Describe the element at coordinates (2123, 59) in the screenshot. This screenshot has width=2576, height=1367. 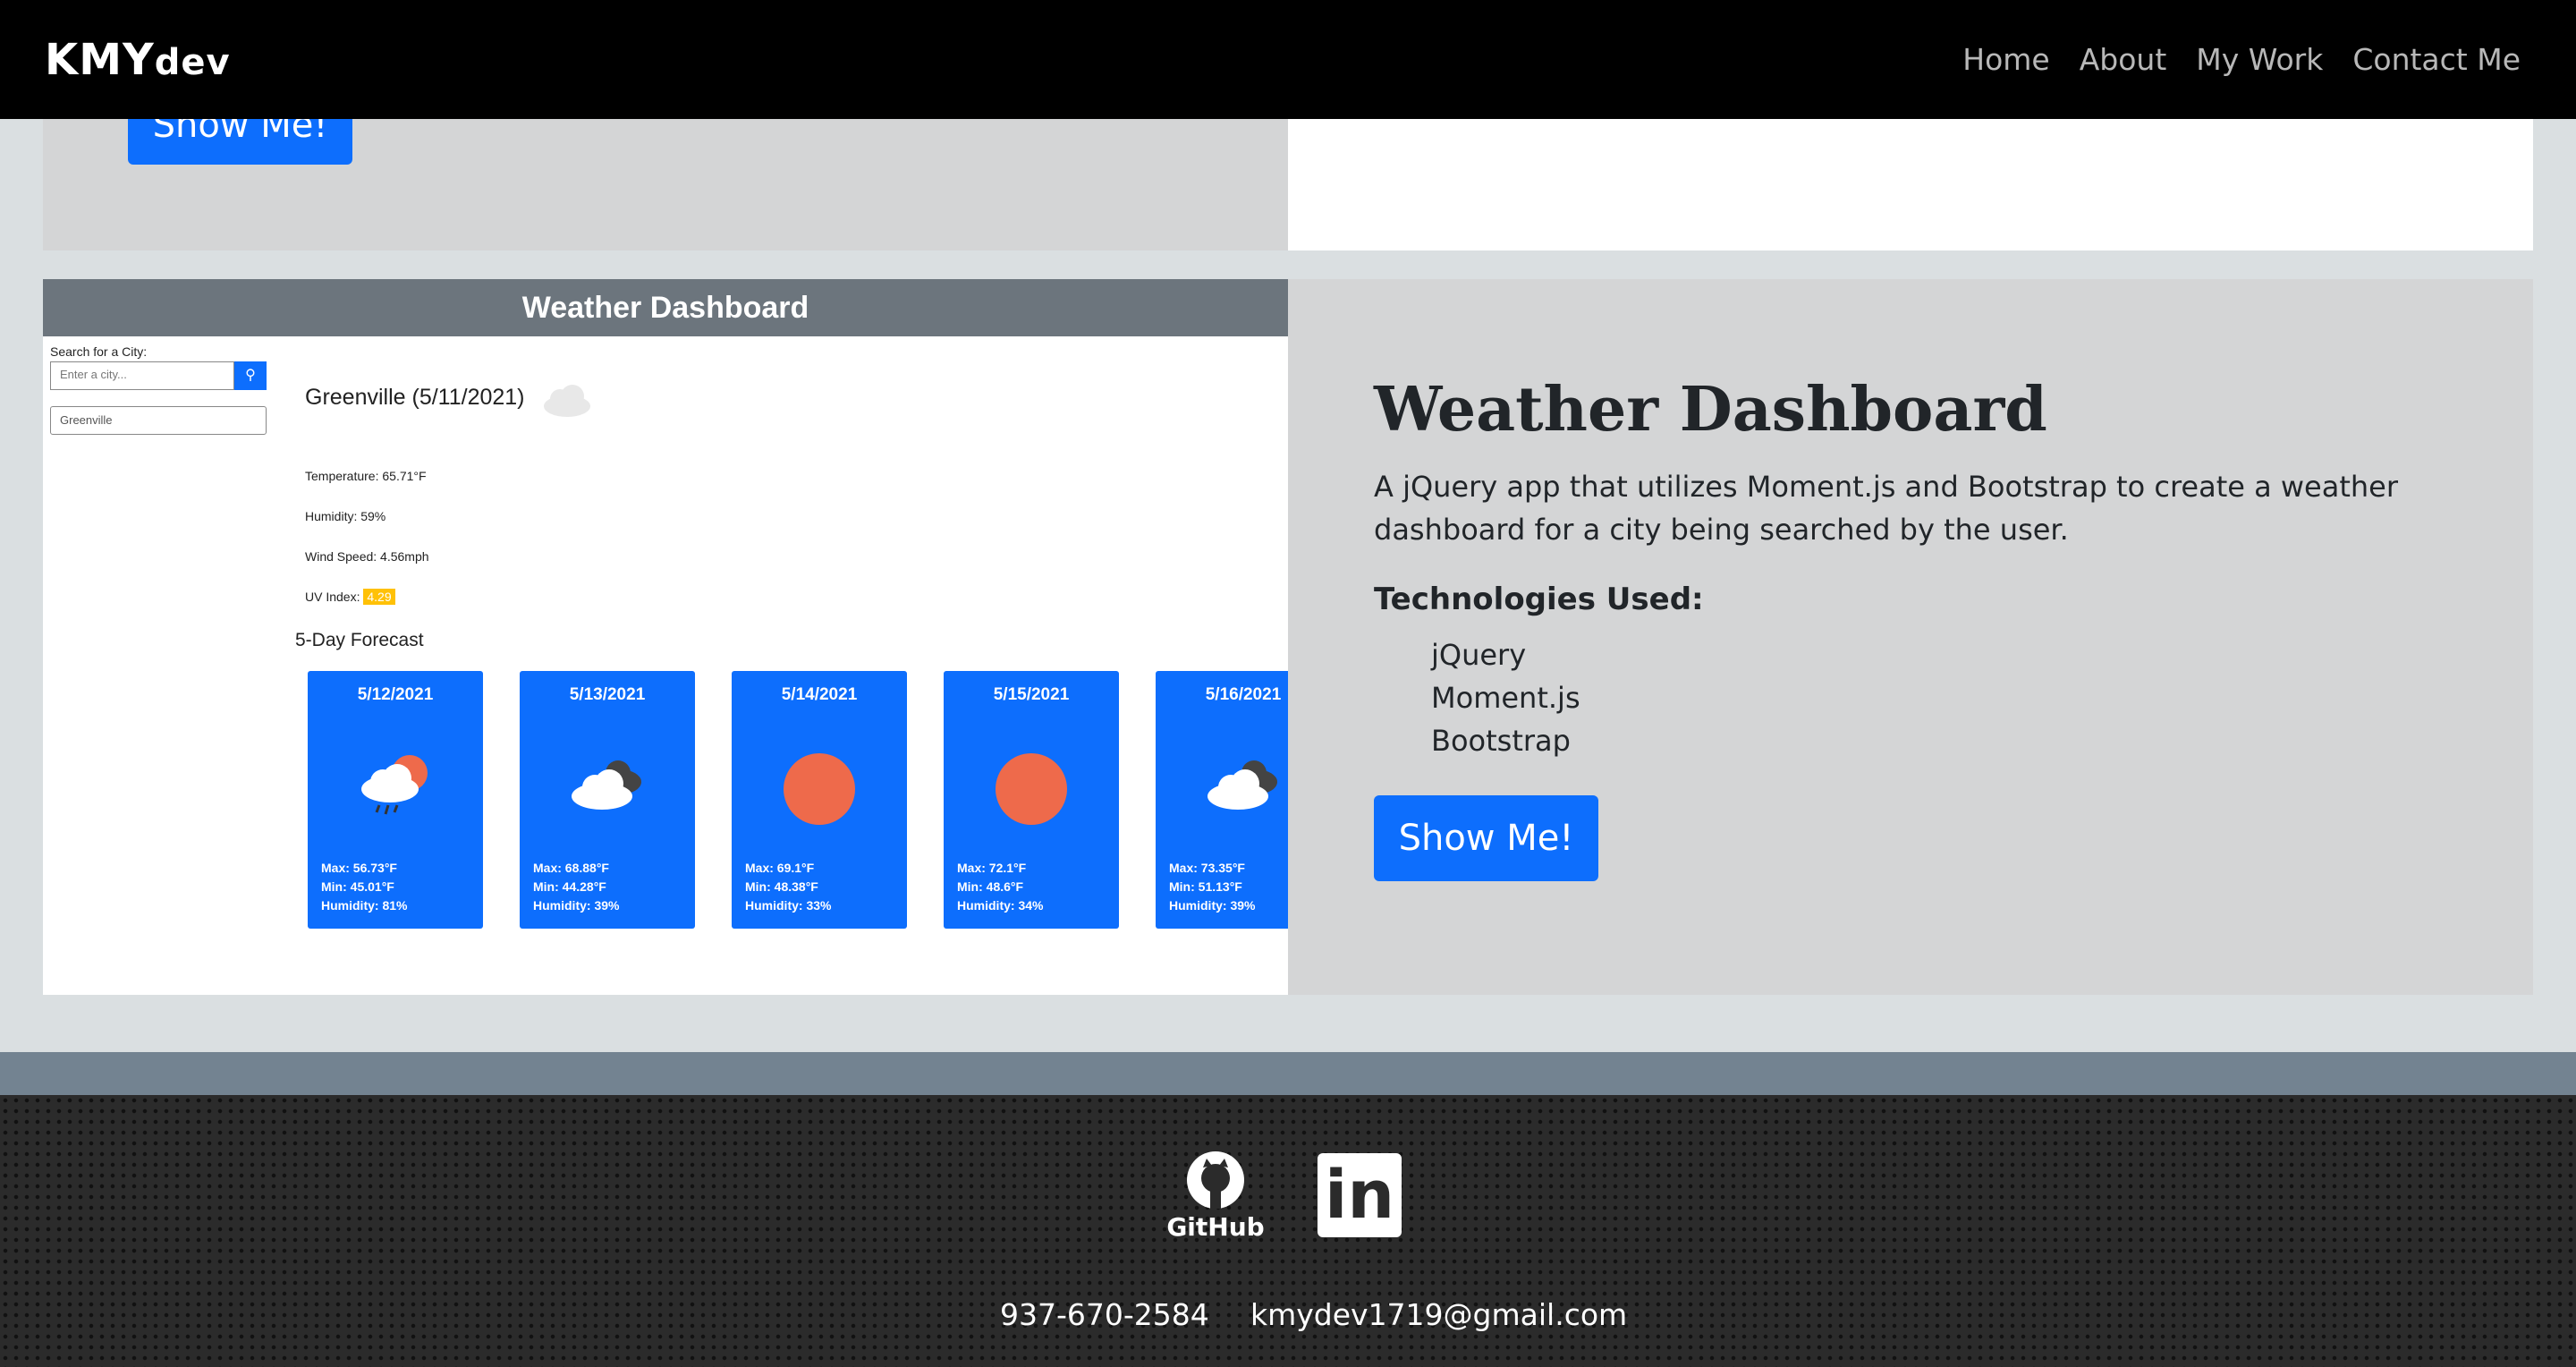
I see `nav-about: About` at that location.